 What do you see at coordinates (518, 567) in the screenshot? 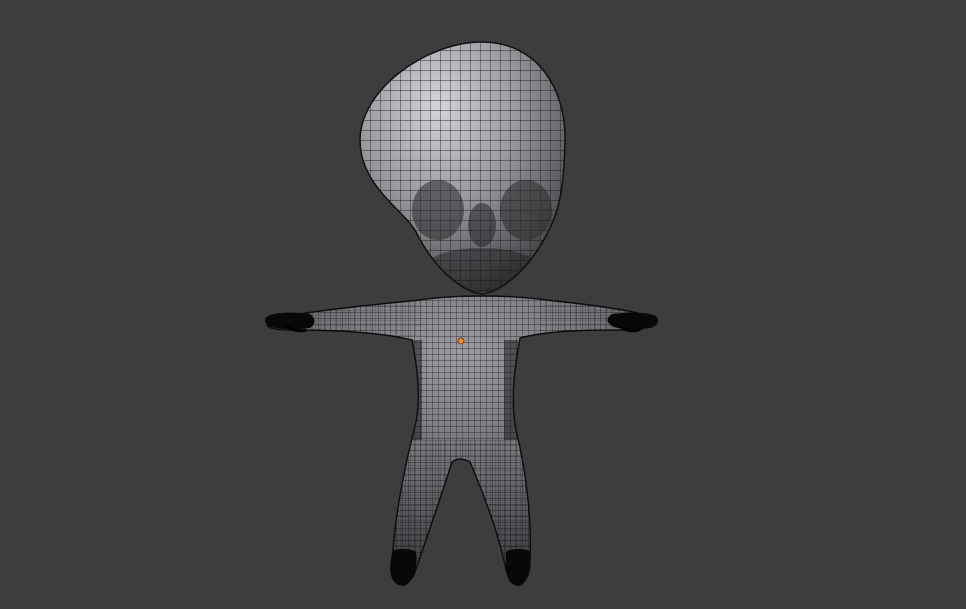
I see `mesh-right-foot` at bounding box center [518, 567].